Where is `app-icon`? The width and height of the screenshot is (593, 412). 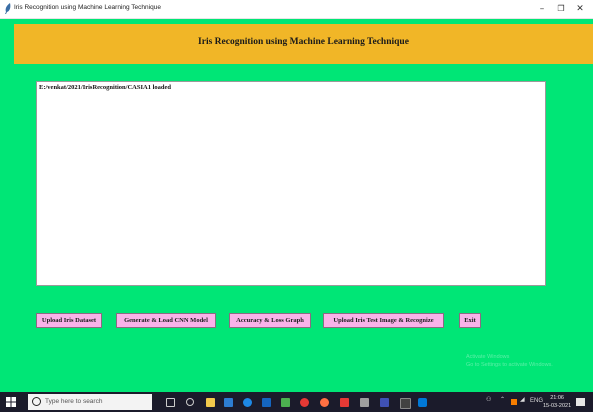
app-icon is located at coordinates (324, 402).